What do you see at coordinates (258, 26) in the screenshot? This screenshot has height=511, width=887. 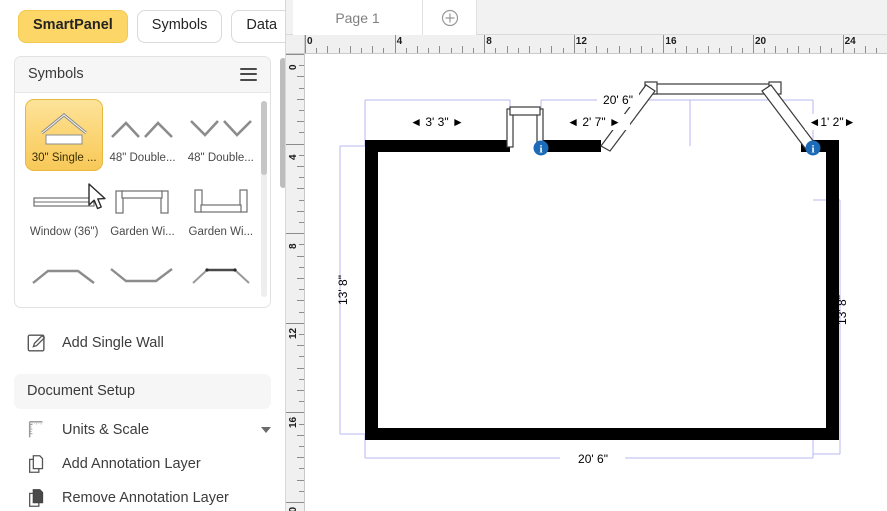 I see `tab-data: Data` at bounding box center [258, 26].